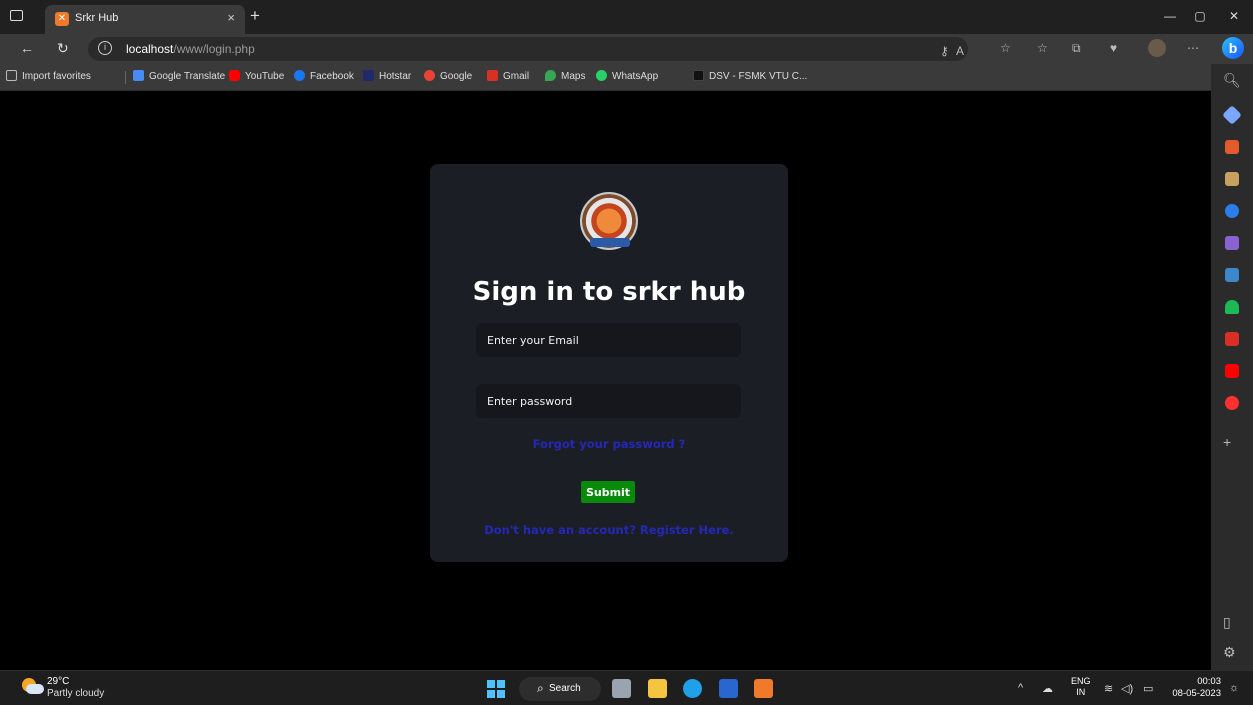  I want to click on task-view-icon, so click(621, 688).